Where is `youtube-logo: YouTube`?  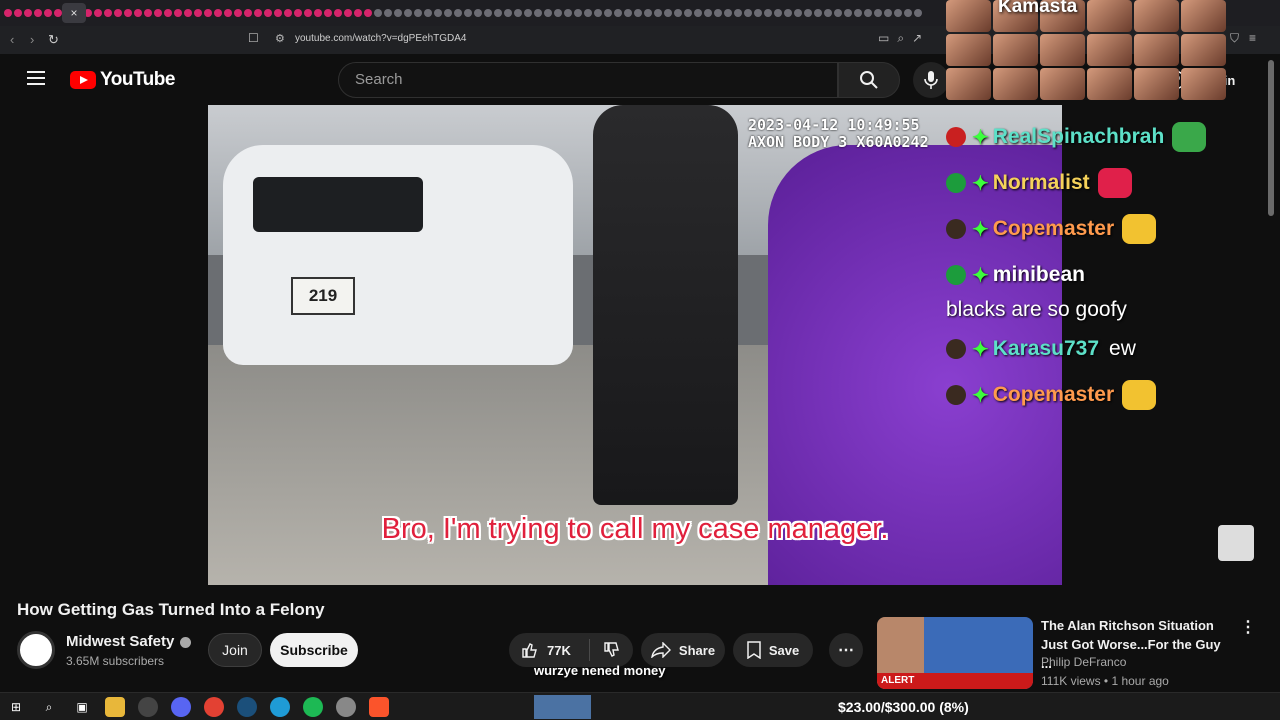
youtube-logo: YouTube is located at coordinates (122, 80).